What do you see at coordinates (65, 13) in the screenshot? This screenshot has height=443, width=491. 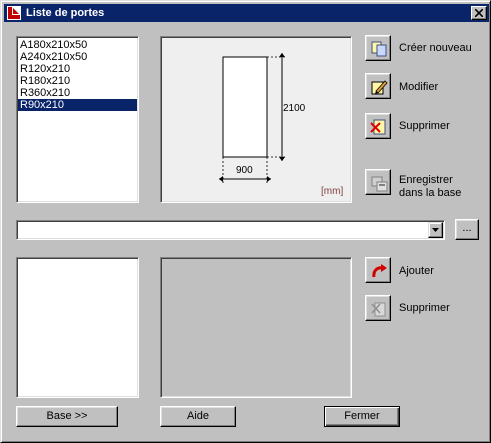 I see `window-title: Liste de portes` at bounding box center [65, 13].